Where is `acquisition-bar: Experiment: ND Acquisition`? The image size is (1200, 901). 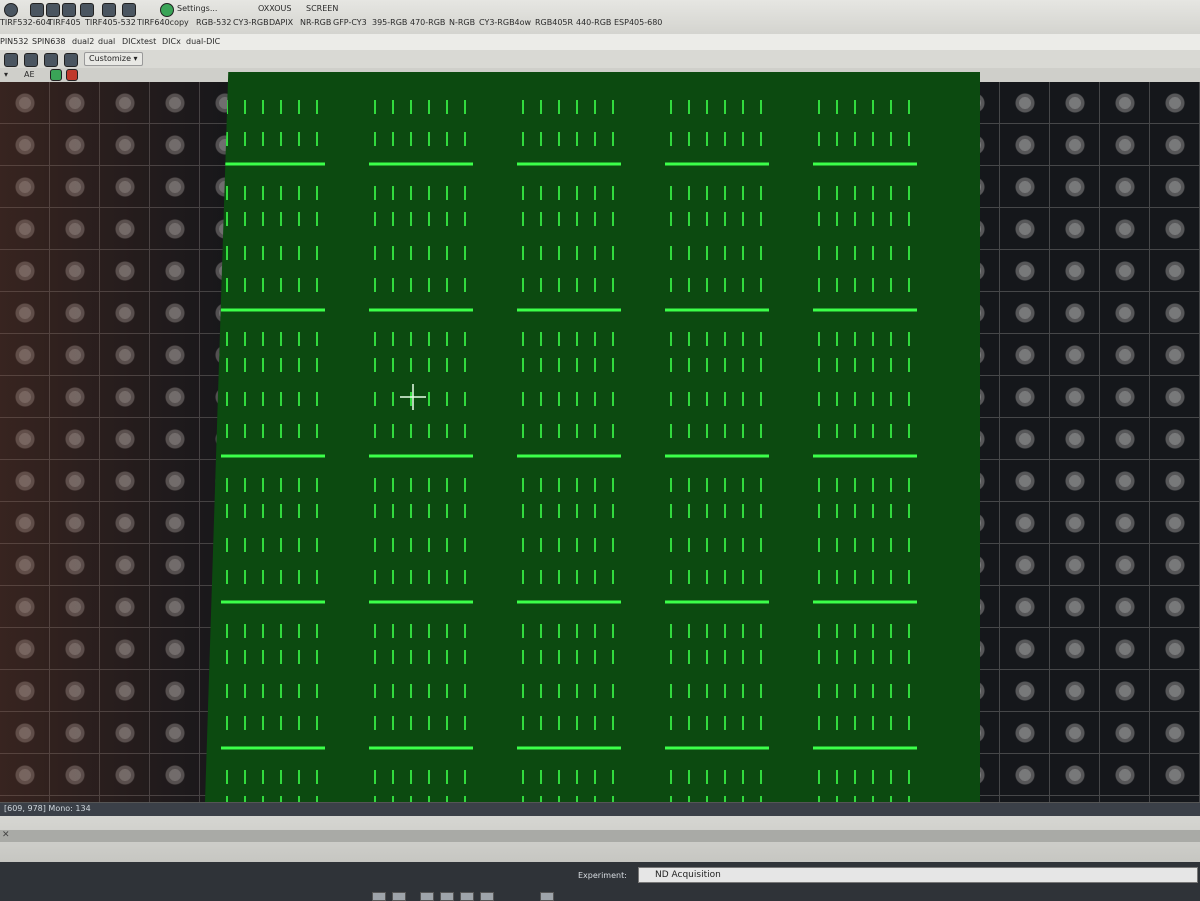 acquisition-bar: Experiment: ND Acquisition is located at coordinates (600, 881).